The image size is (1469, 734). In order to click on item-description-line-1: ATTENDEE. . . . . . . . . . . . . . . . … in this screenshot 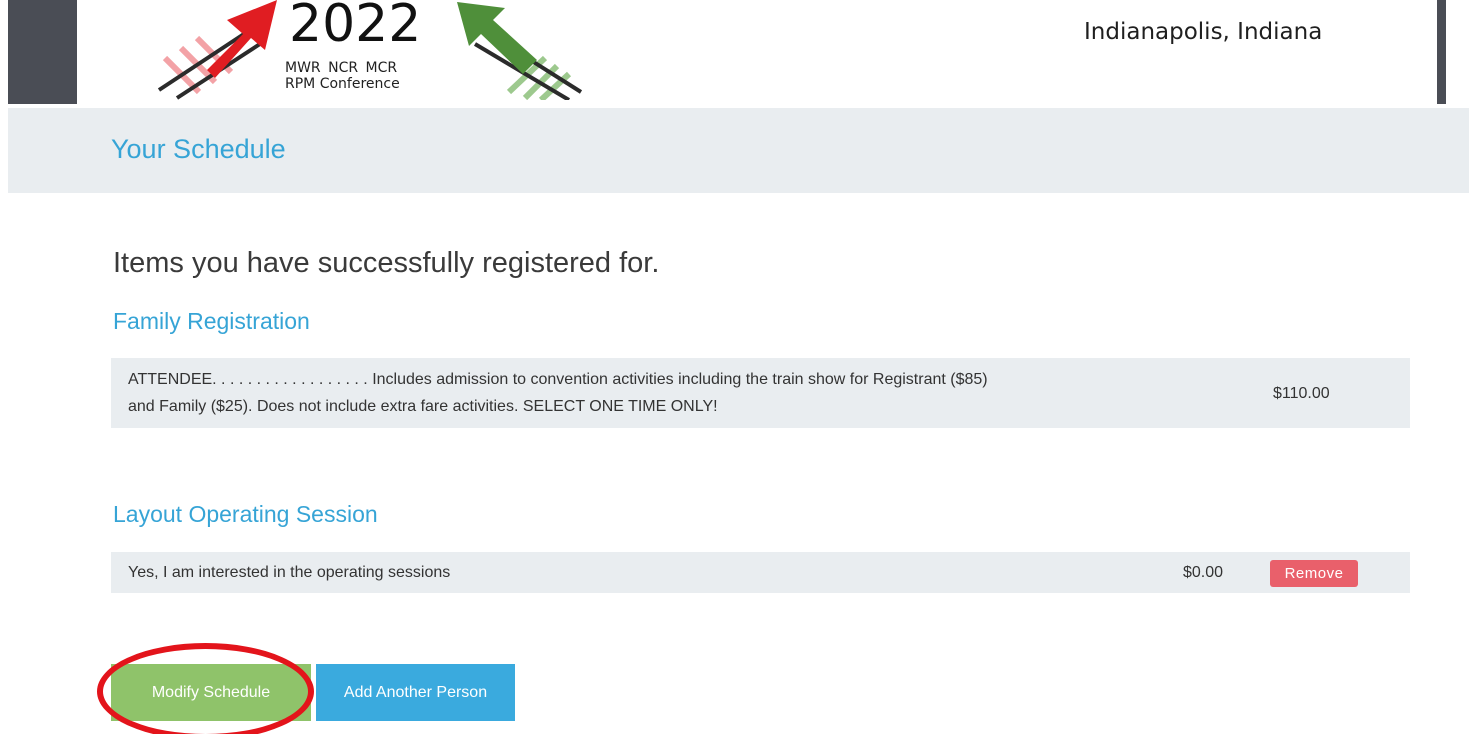, I will do `click(558, 379)`.